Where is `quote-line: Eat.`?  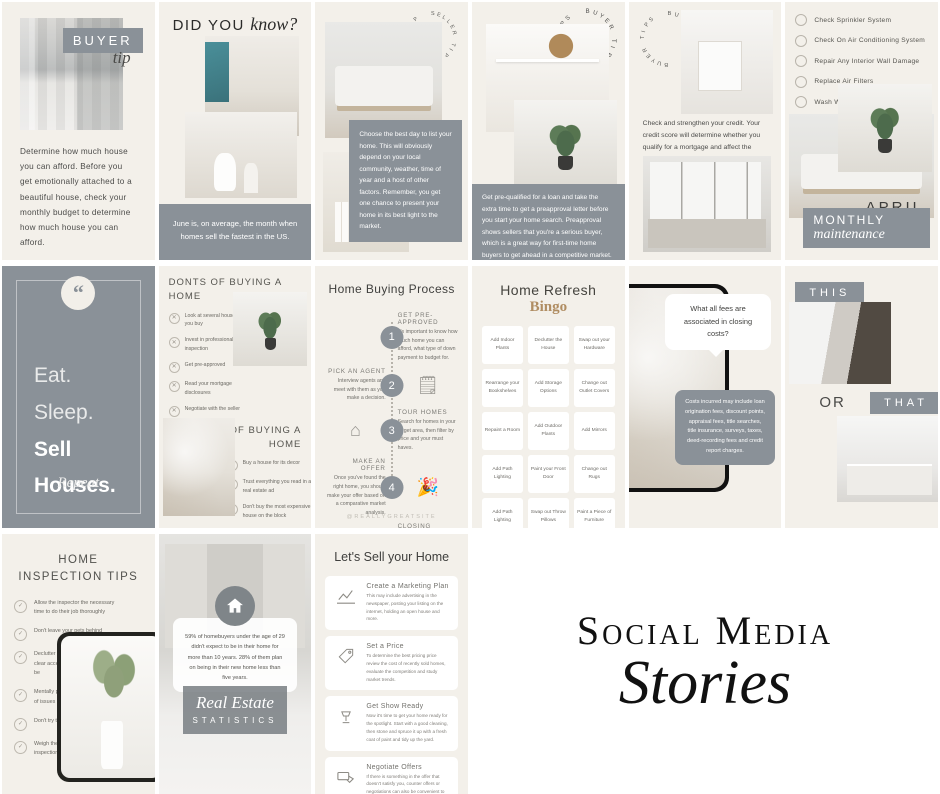 quote-line: Eat. is located at coordinates (53, 375).